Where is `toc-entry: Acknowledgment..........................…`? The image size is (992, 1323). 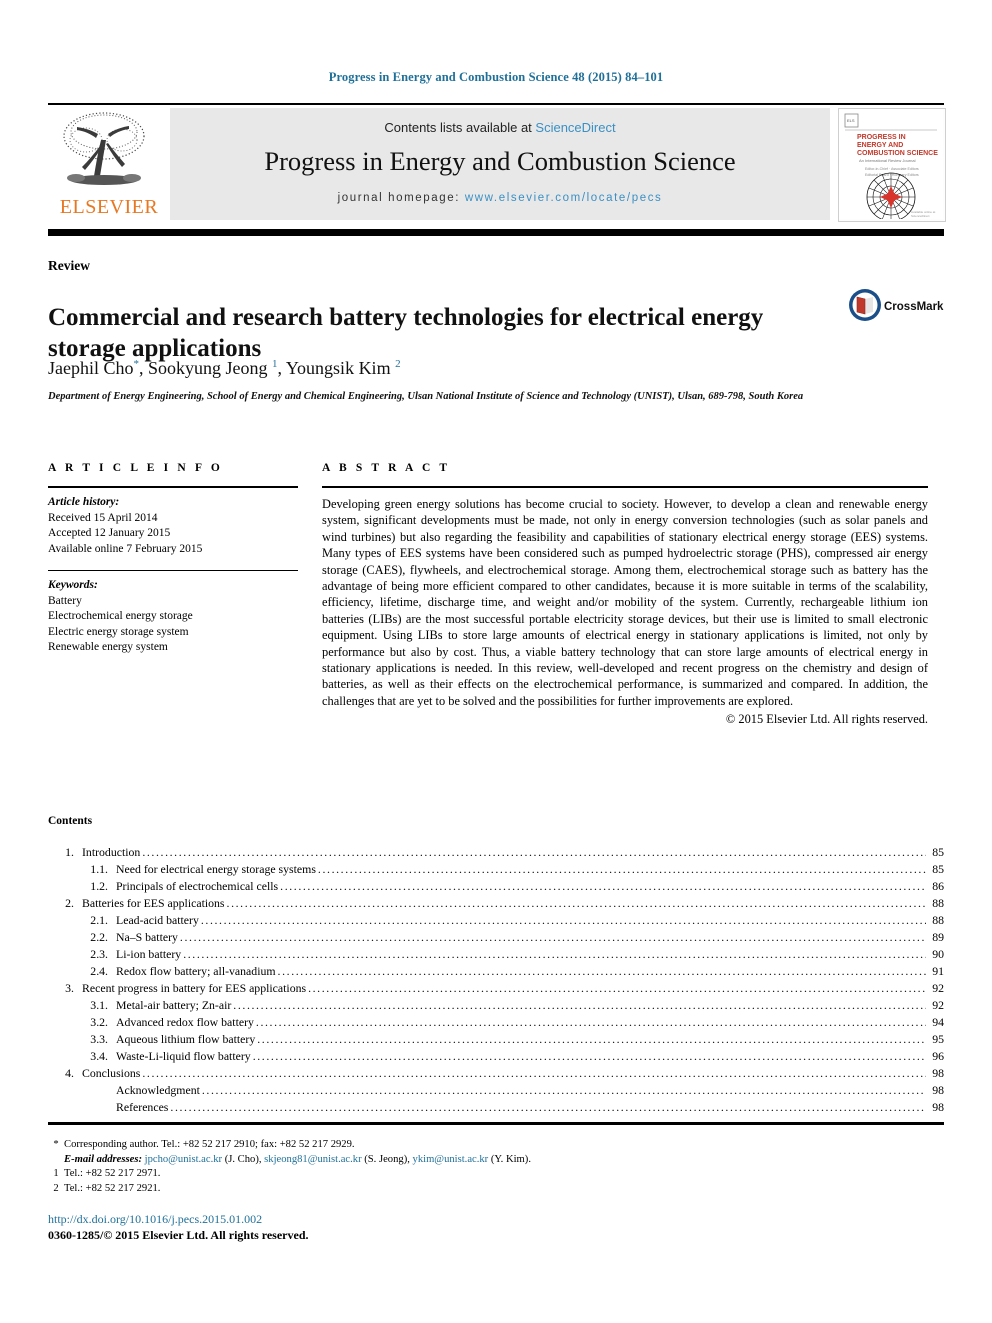 toc-entry: Acknowledgment..........................… is located at coordinates (496, 1091).